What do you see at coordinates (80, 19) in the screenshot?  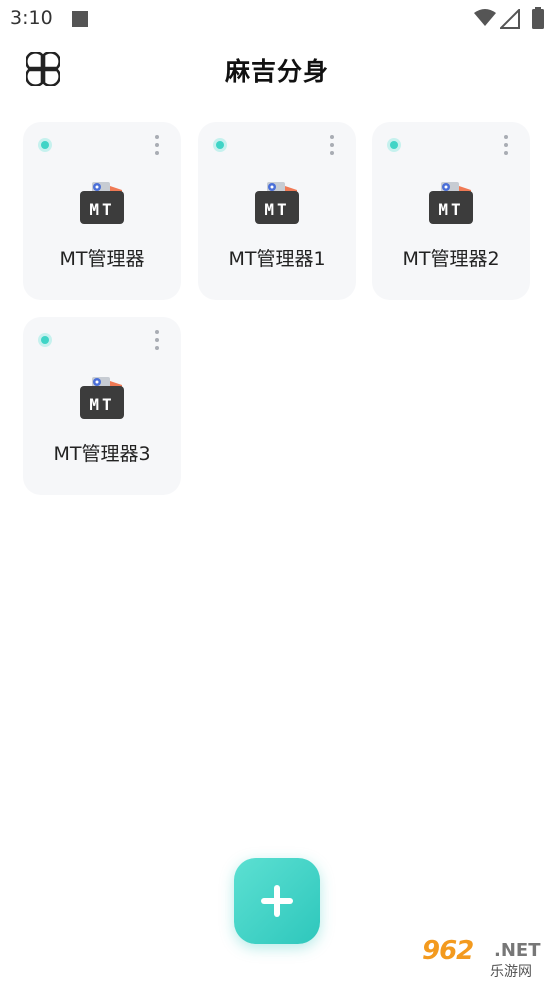 I see `notification-square-icon` at bounding box center [80, 19].